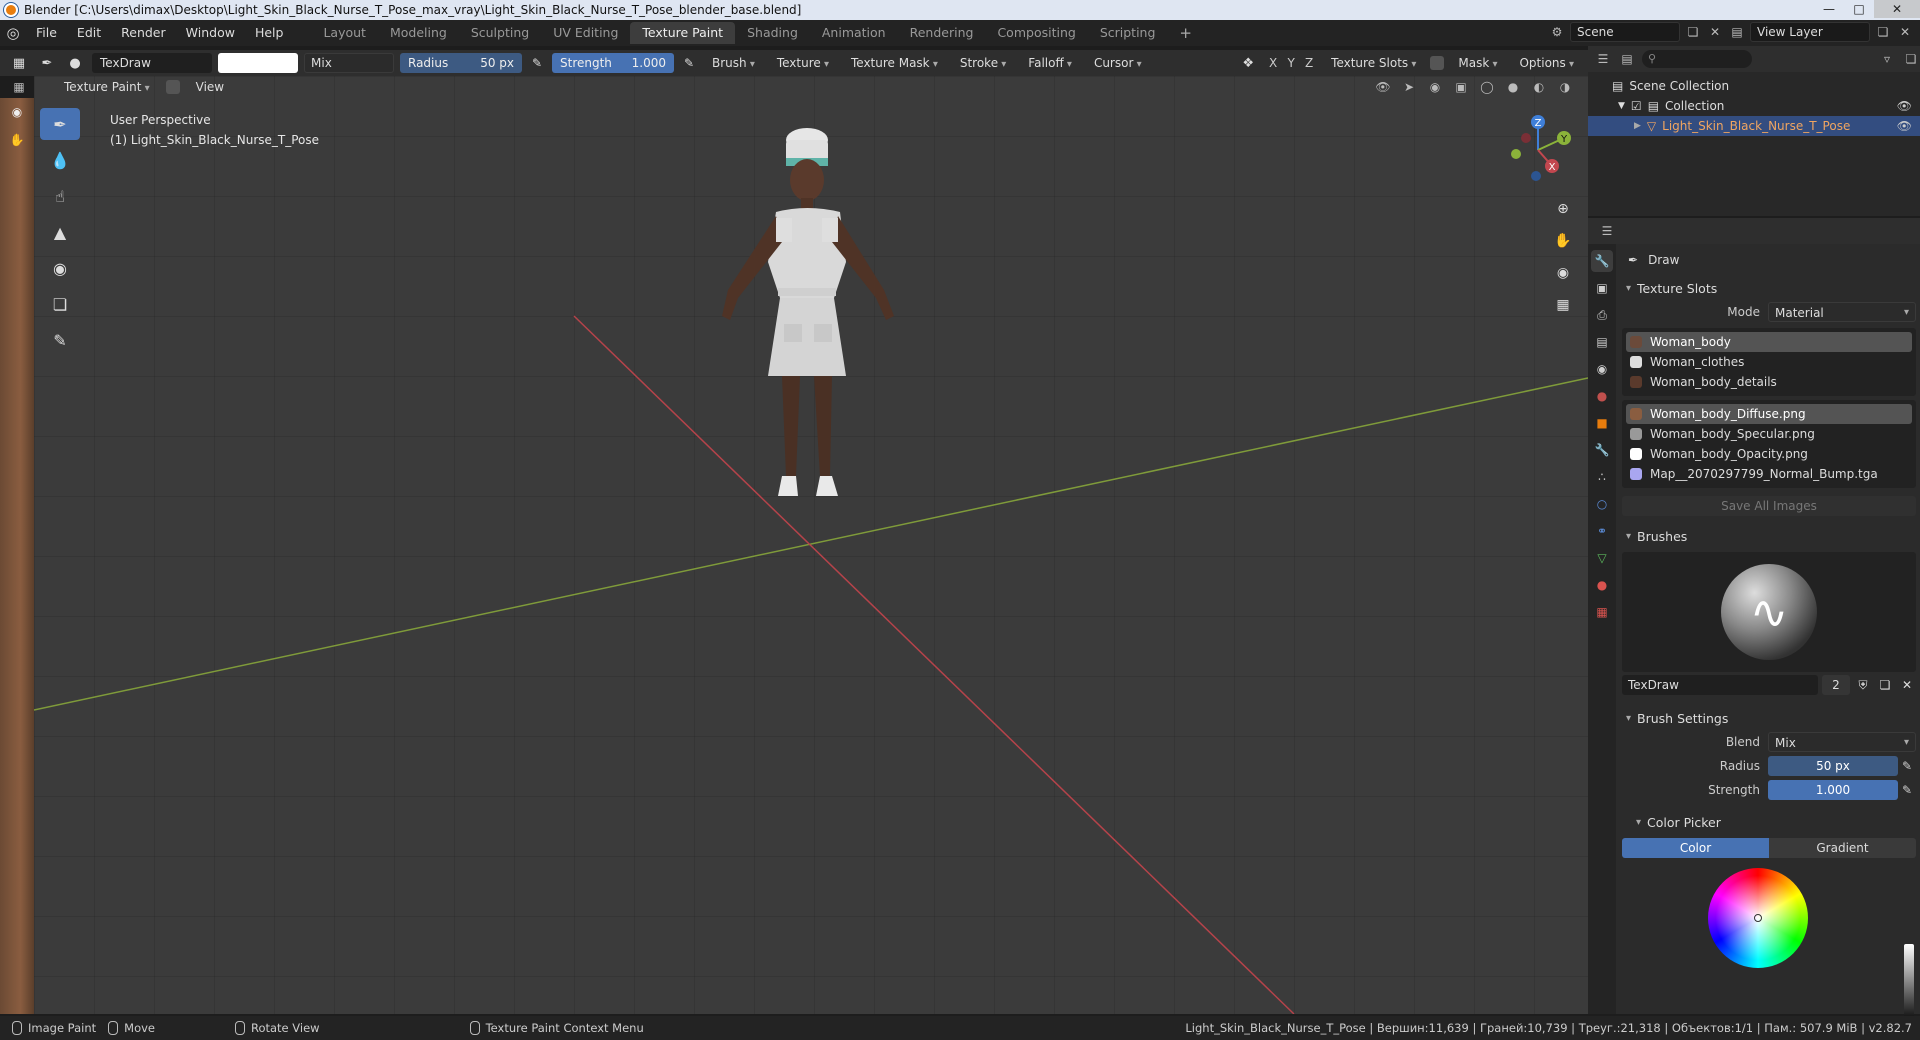  I want to click on world-tab-icon: ●, so click(1602, 396).